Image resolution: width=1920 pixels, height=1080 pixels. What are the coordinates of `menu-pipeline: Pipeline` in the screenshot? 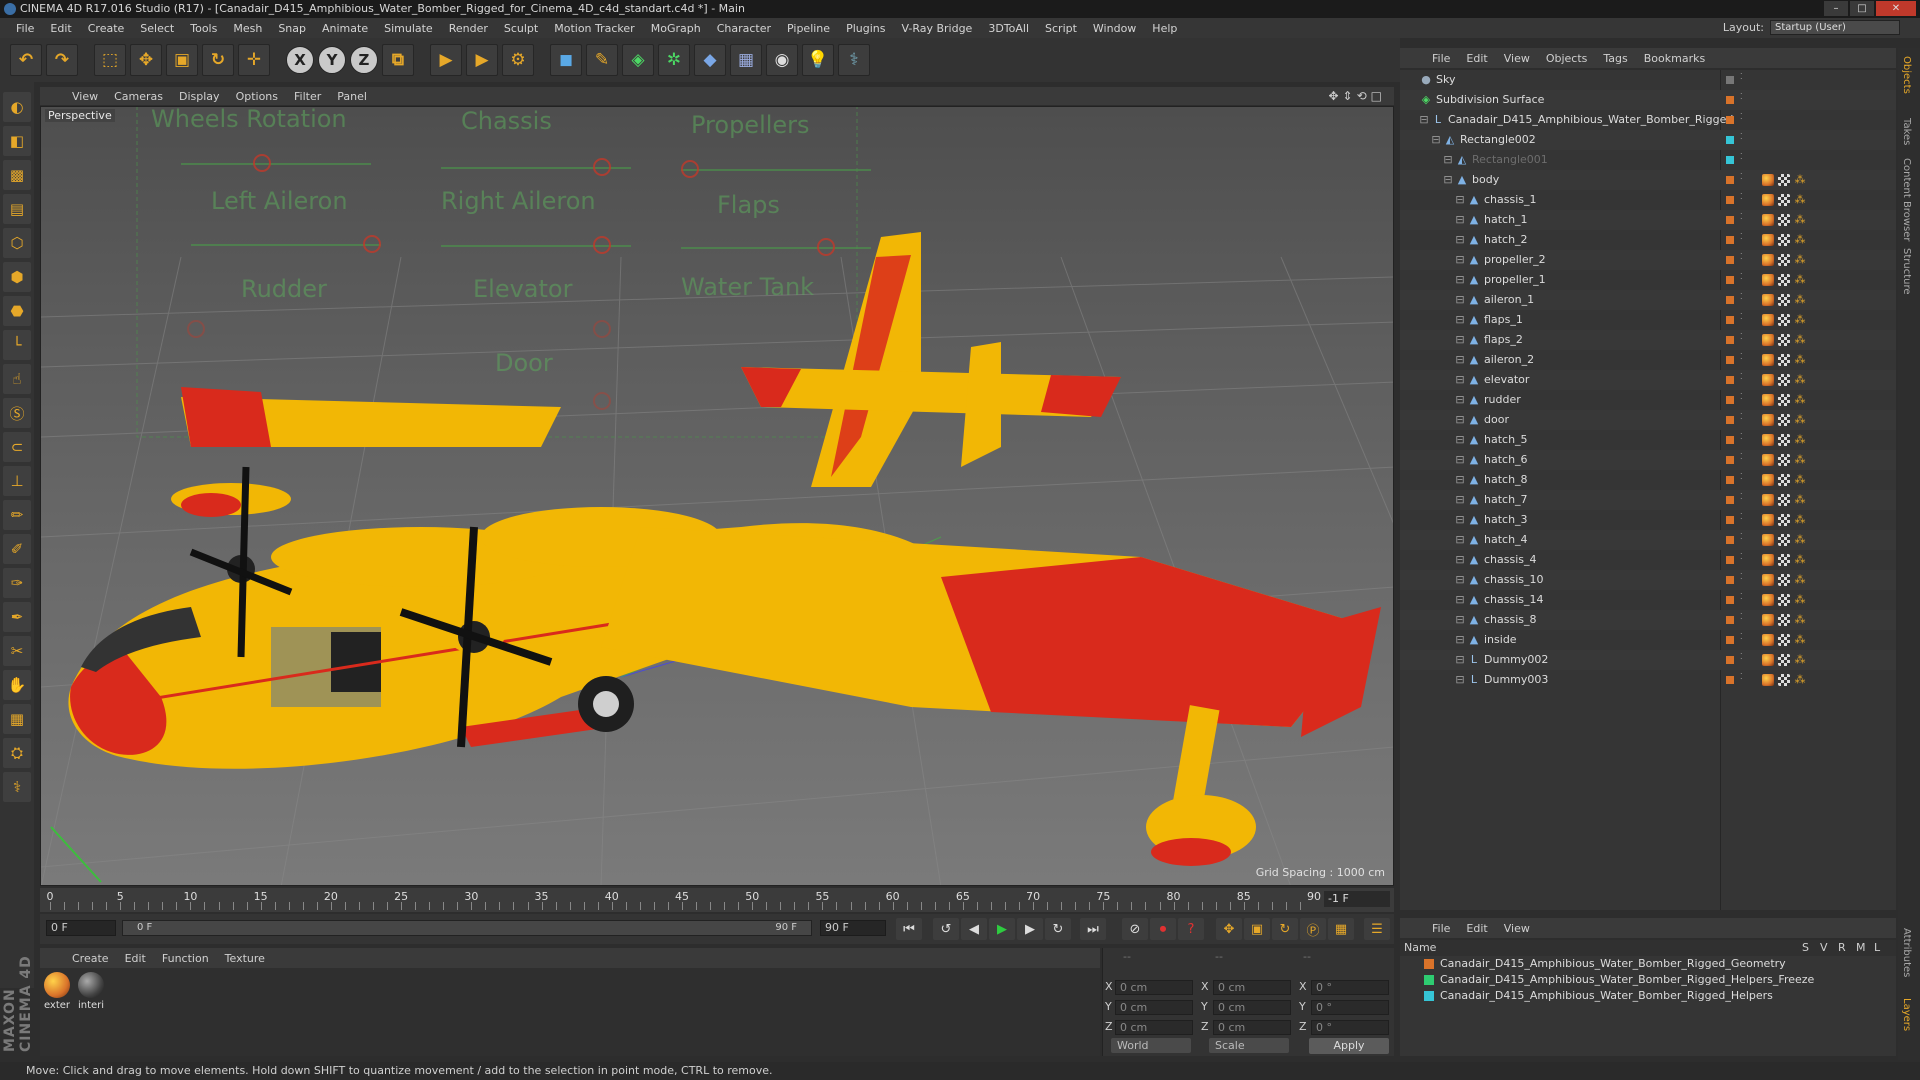 It's located at (808, 28).